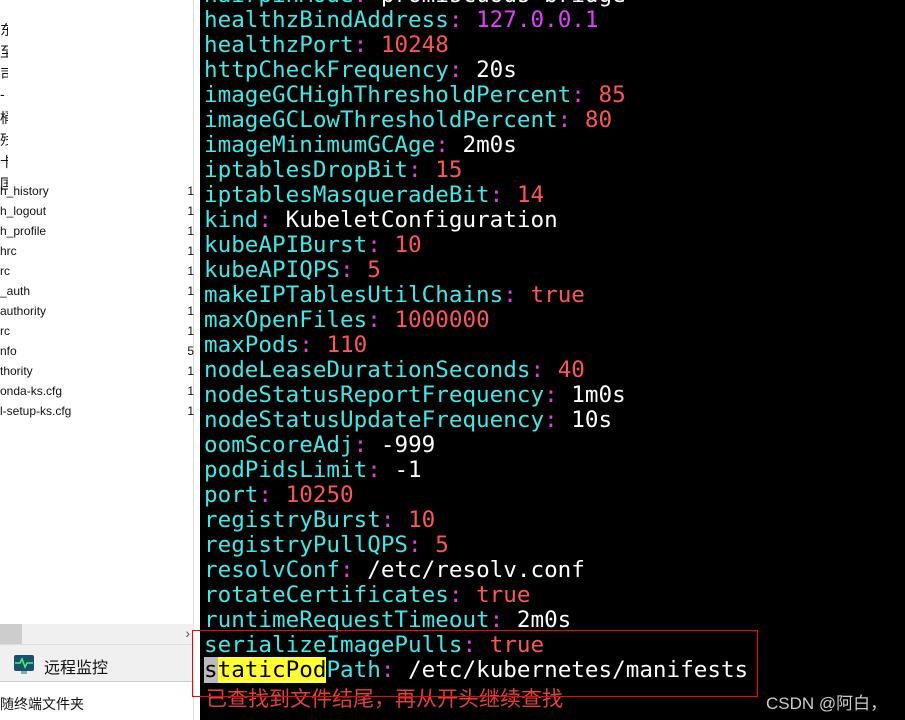  I want to click on key-text: kind, so click(231, 220).